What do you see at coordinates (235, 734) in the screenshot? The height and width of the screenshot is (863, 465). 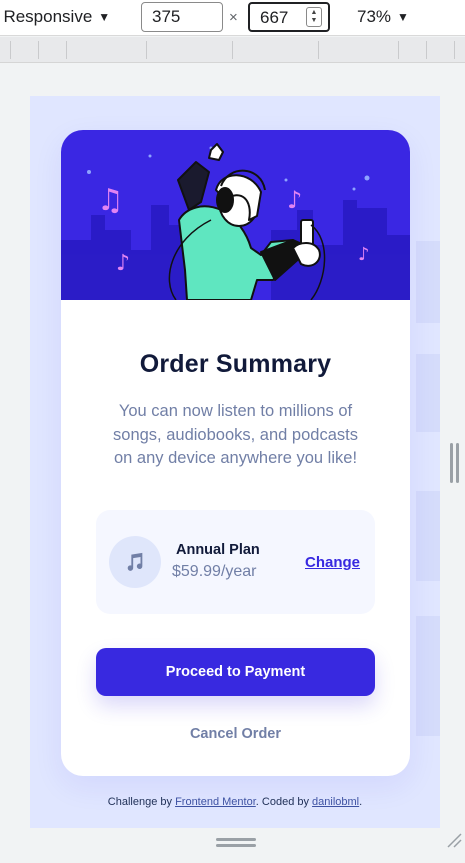 I see `cancel-order-button: Cancel Order` at bounding box center [235, 734].